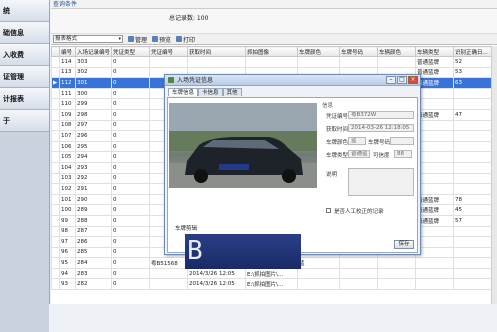  I want to click on column-header: 入场记录编号, so click(94, 52).